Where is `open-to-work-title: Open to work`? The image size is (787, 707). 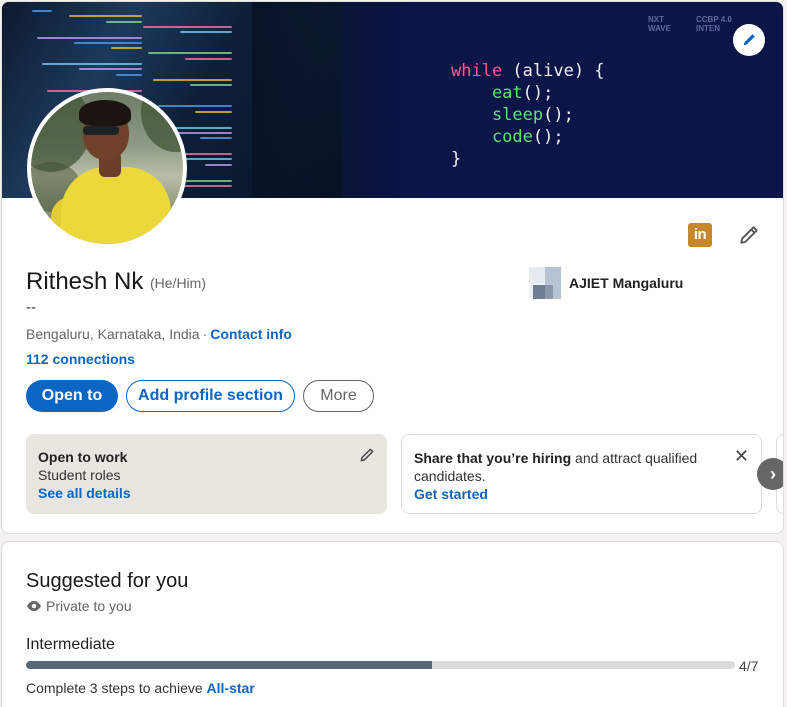
open-to-work-title: Open to work is located at coordinates (83, 457).